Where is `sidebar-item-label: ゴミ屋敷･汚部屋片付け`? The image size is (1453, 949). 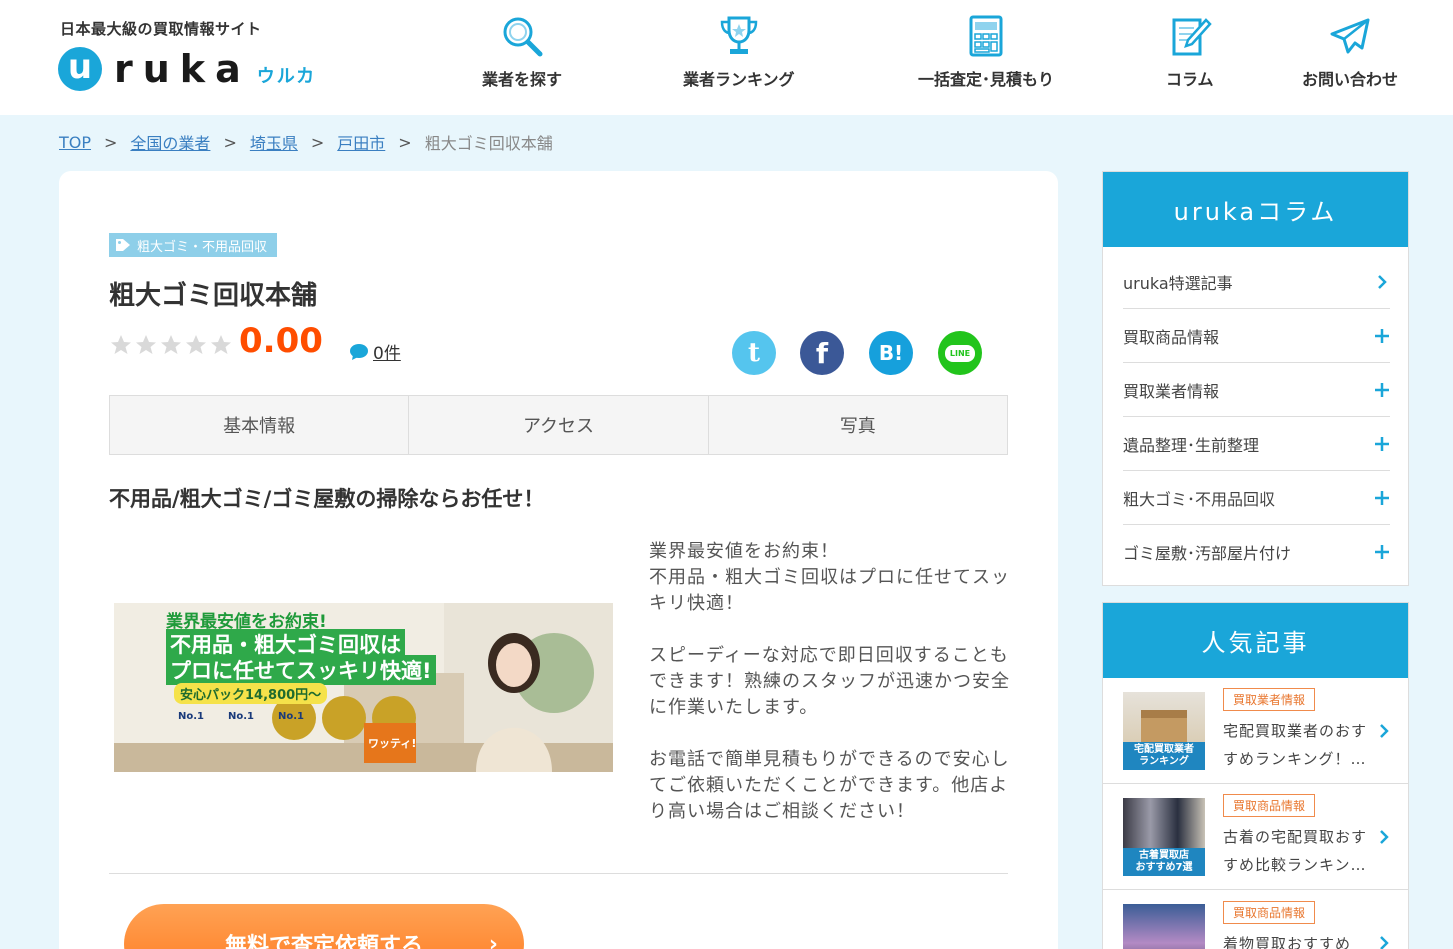 sidebar-item-label: ゴミ屋敷･汚部屋片付け is located at coordinates (1207, 553).